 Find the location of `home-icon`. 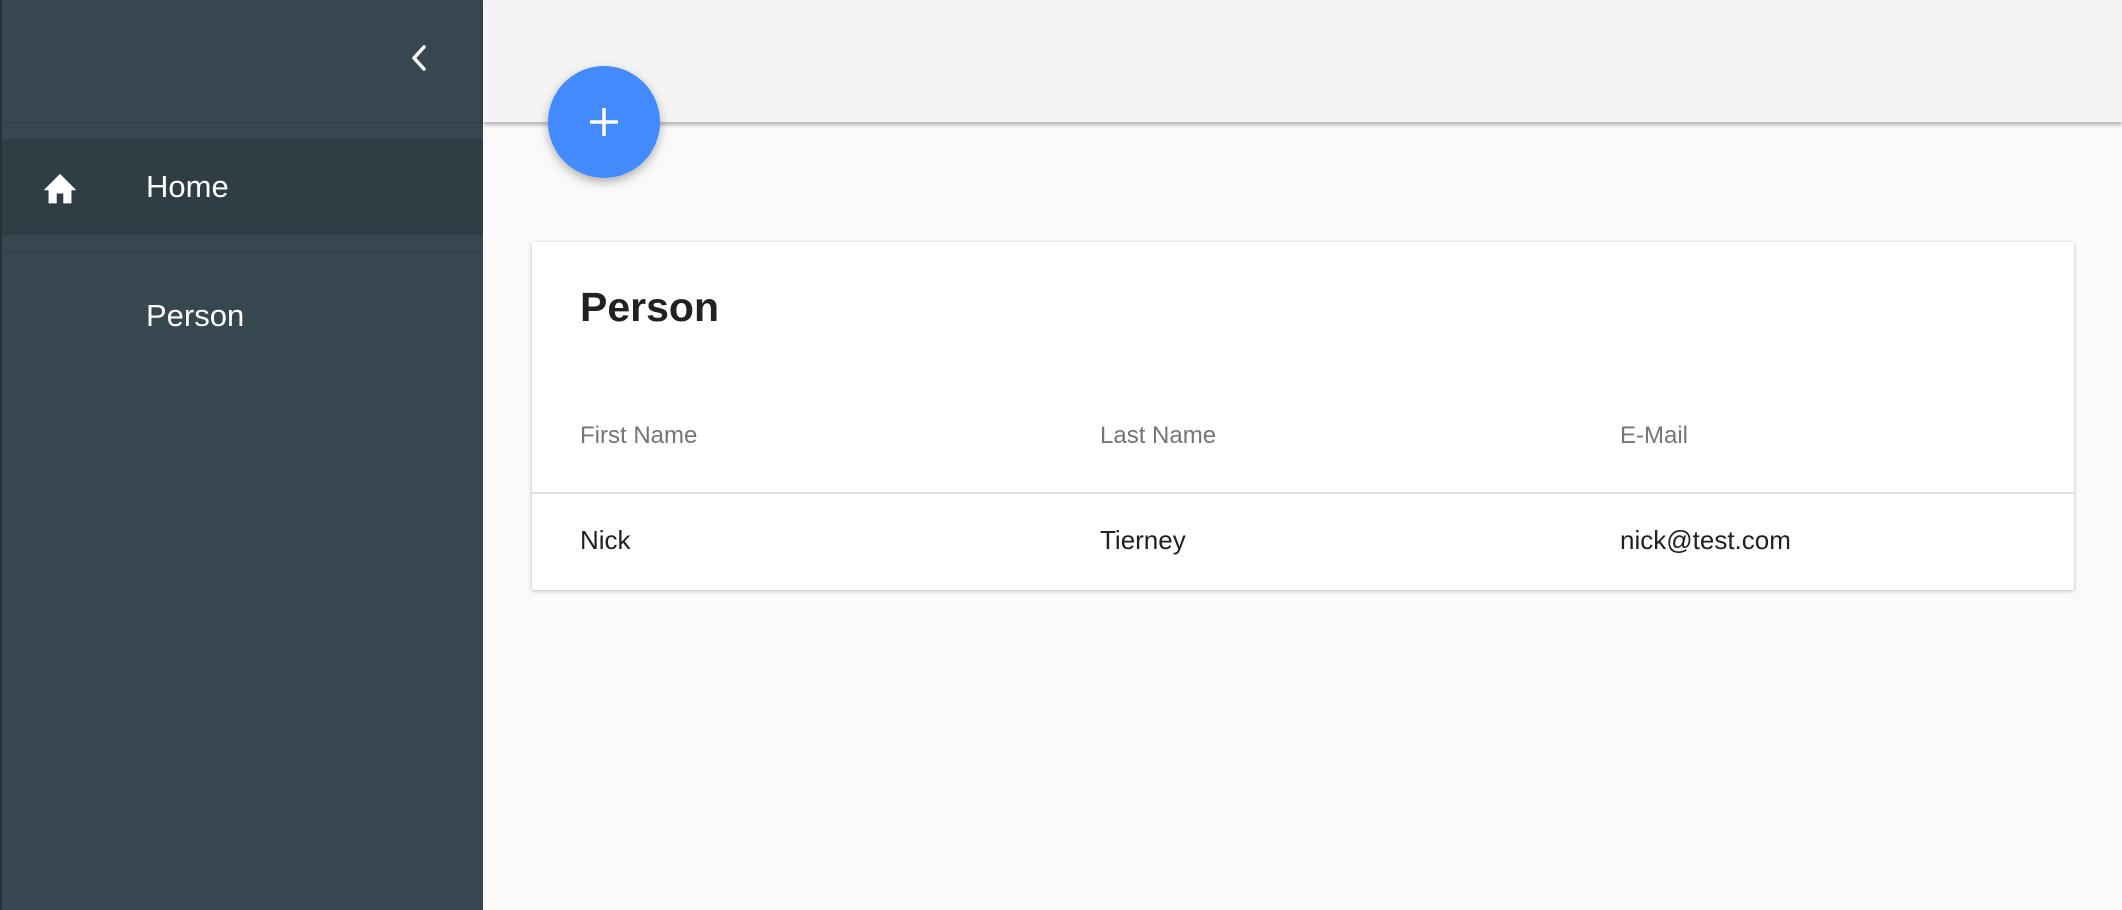

home-icon is located at coordinates (60, 187).